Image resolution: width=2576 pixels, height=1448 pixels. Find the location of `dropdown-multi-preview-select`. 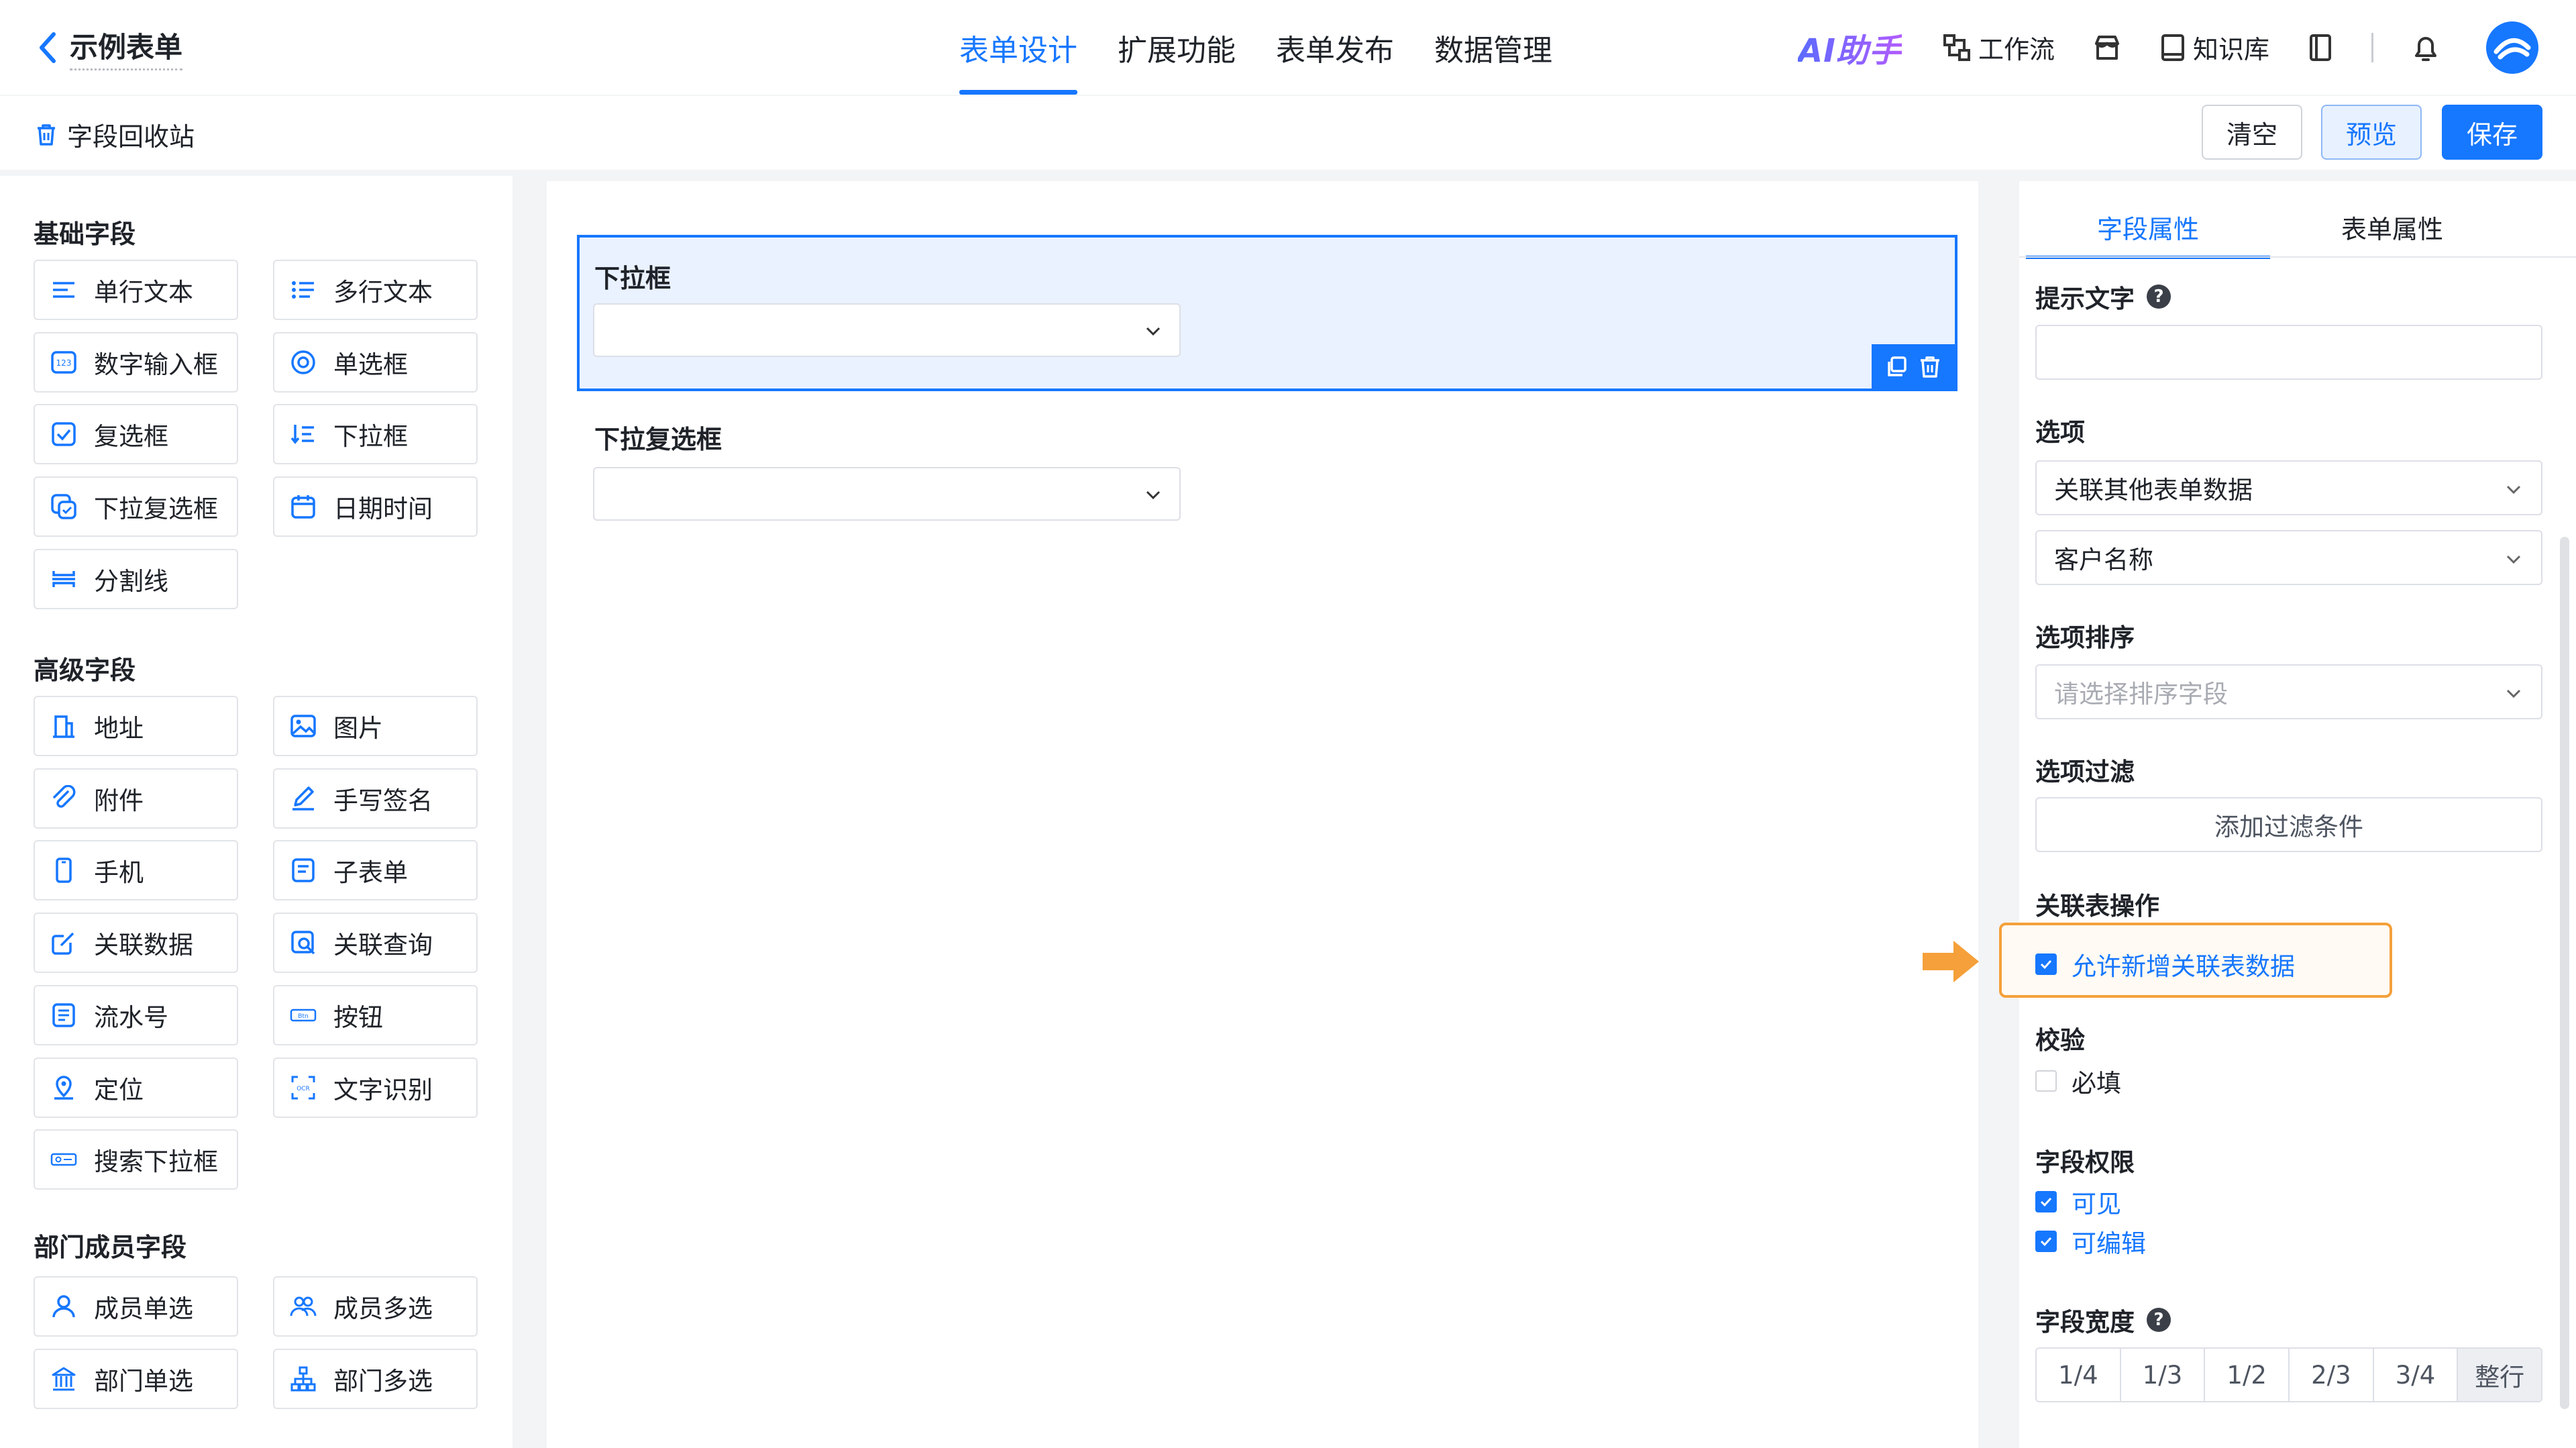

dropdown-multi-preview-select is located at coordinates (887, 494).